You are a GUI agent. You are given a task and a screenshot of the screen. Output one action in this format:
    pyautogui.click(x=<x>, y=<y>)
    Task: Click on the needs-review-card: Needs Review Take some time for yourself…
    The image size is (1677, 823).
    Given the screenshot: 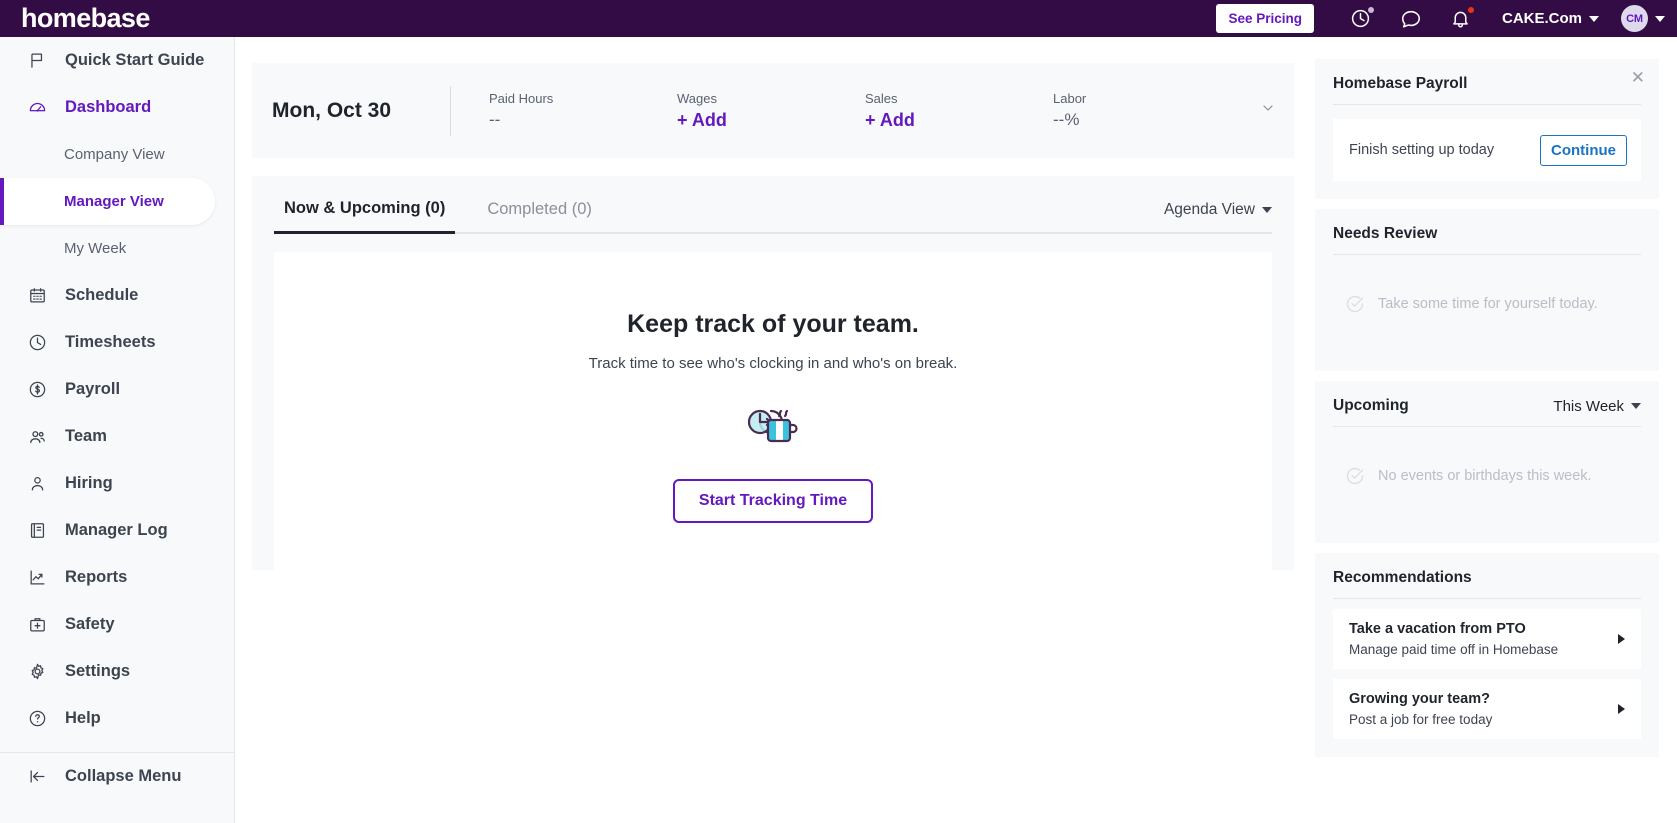 What is the action you would take?
    pyautogui.click(x=1487, y=290)
    